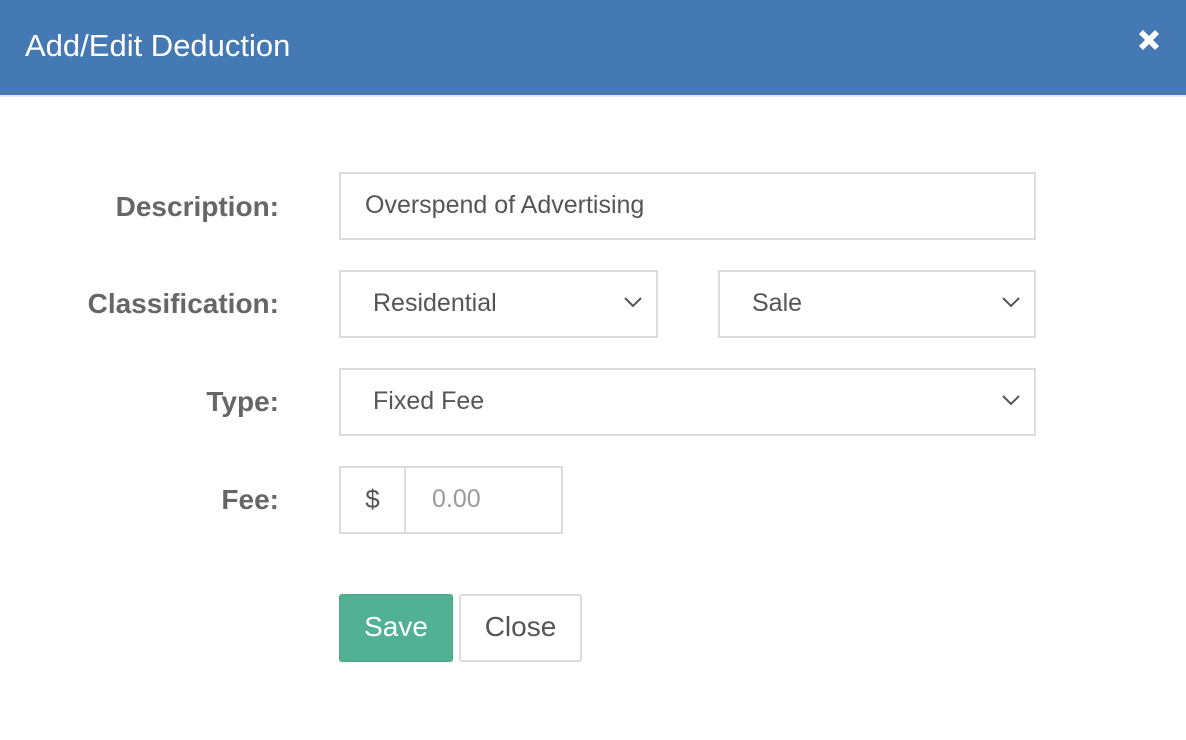 This screenshot has height=740, width=1186. Describe the element at coordinates (777, 303) in the screenshot. I see `classification-transaction-value: Sale` at that location.